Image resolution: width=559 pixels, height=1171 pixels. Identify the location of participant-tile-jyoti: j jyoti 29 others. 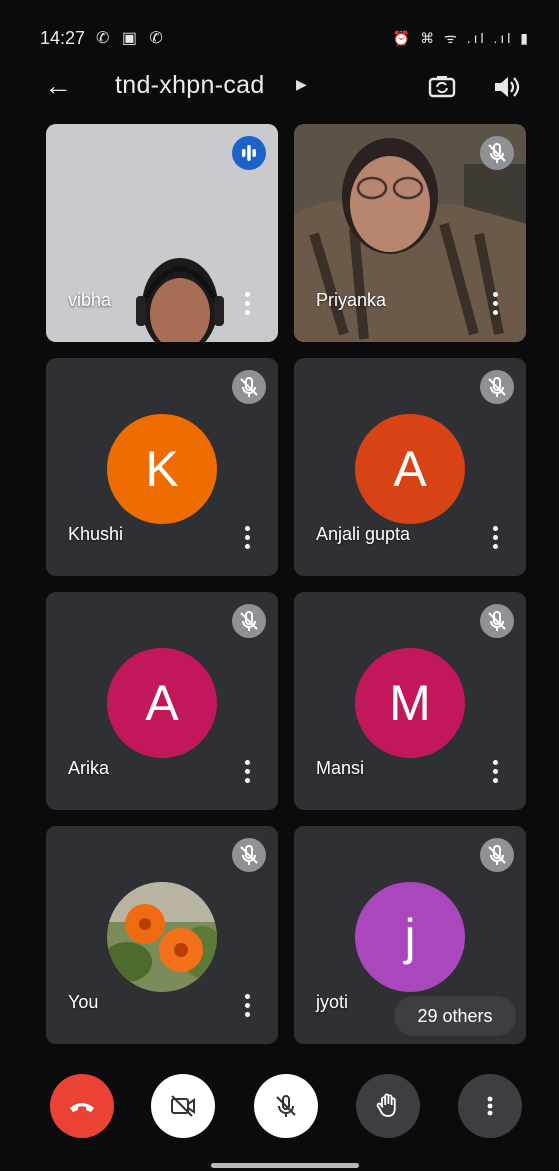
(410, 935).